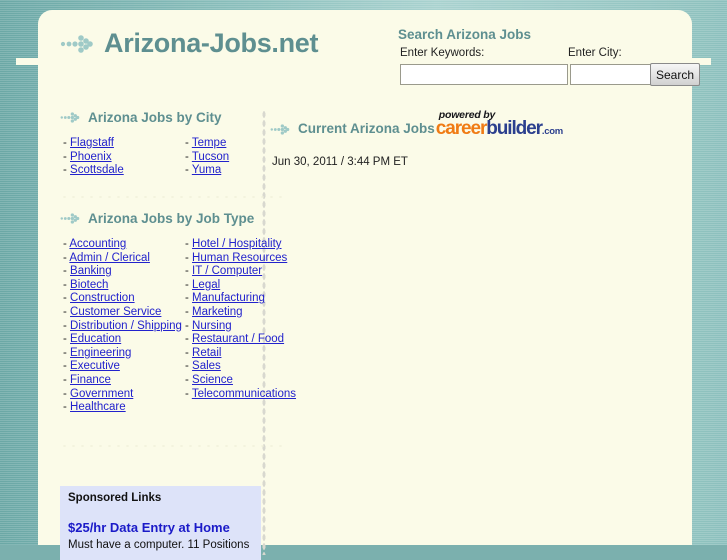 This screenshot has height=560, width=727. Describe the element at coordinates (238, 339) in the screenshot. I see `jobtype-link: Restaurant / Food` at that location.